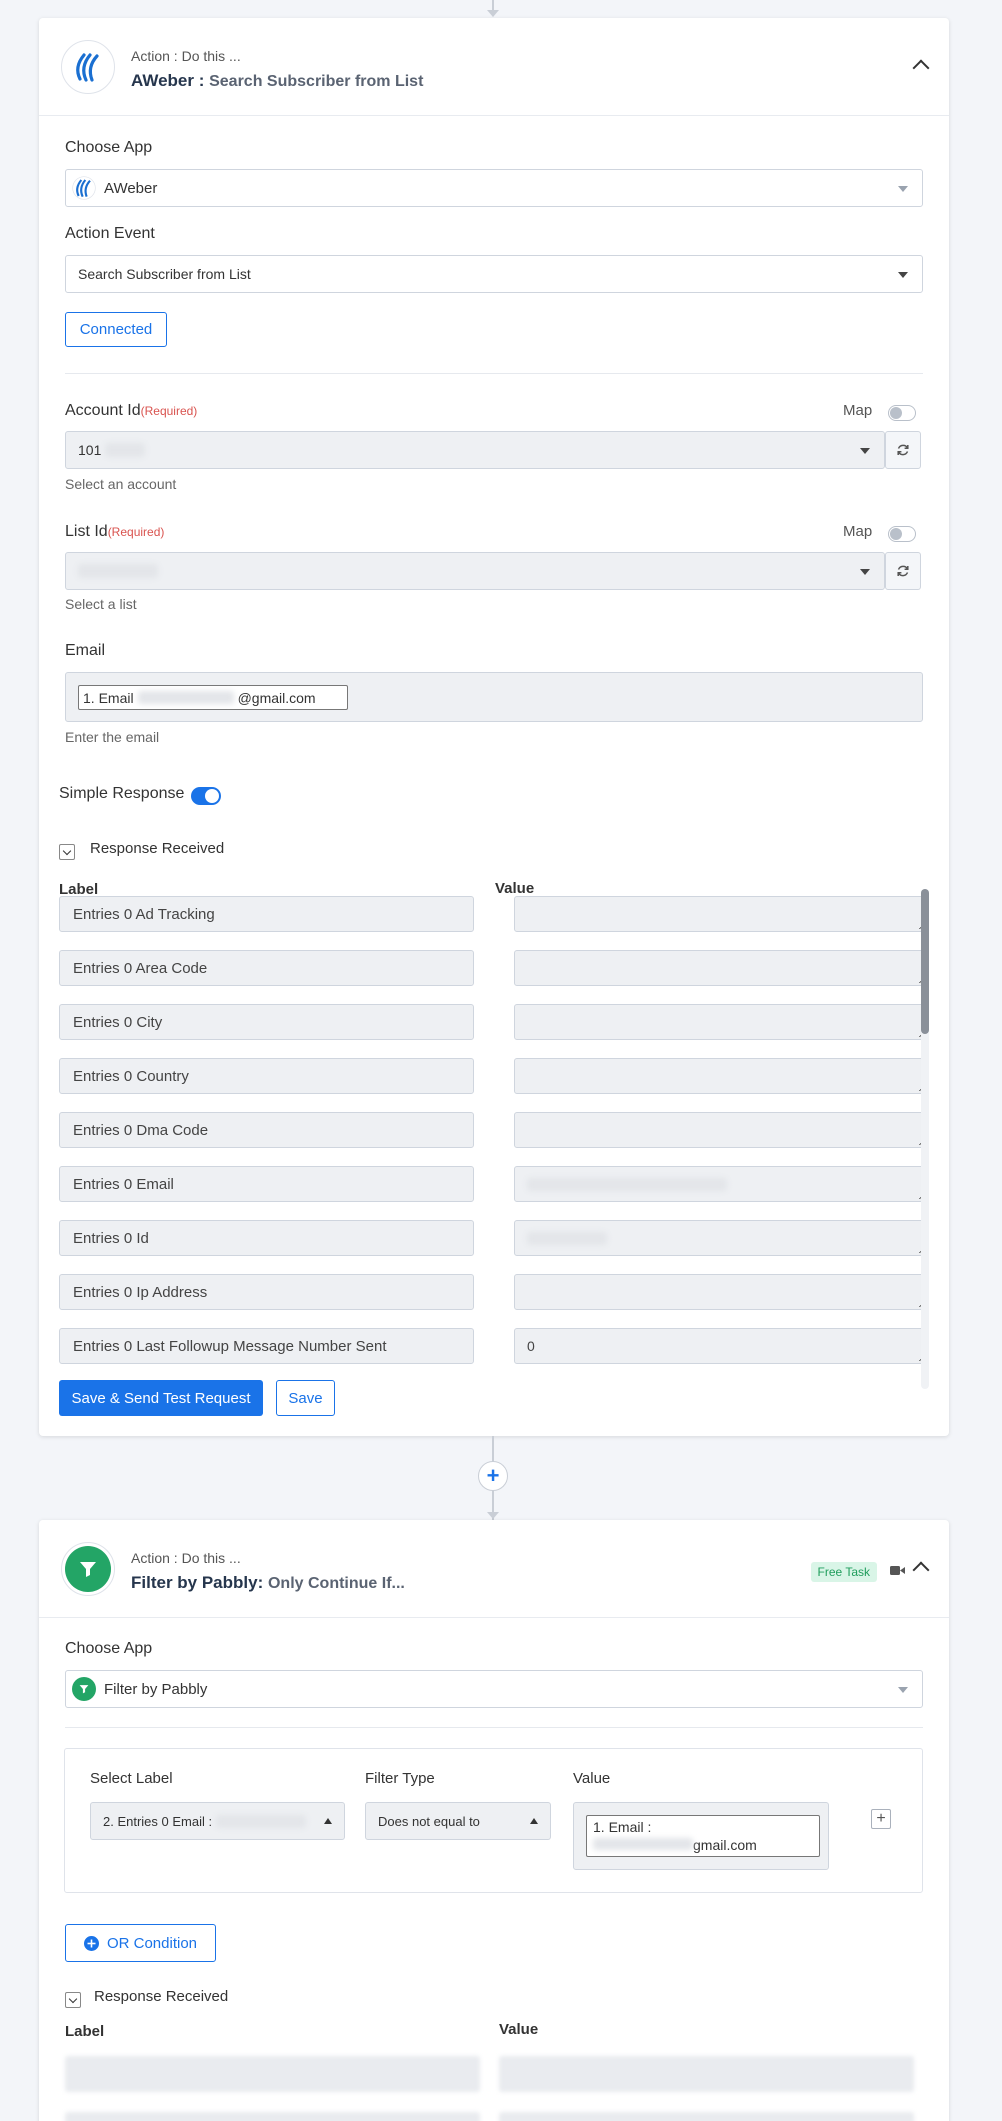 Image resolution: width=1002 pixels, height=2121 pixels. I want to click on email-label: Email, so click(85, 650).